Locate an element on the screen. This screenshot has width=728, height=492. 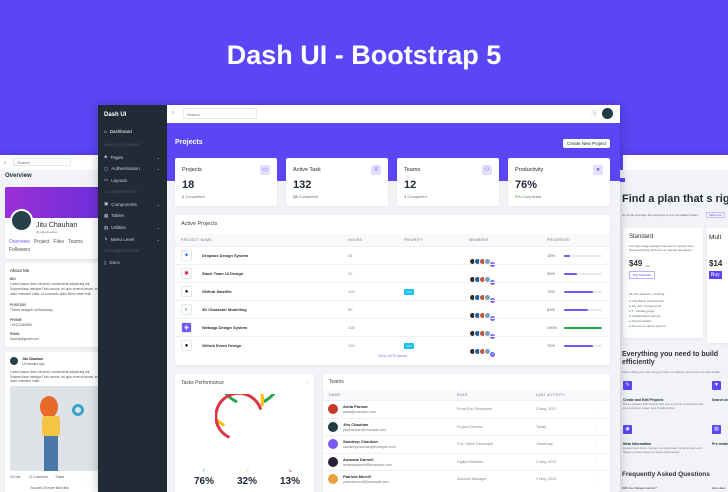
talk-to-us-link: Talk to us is located at coordinates (715, 215).